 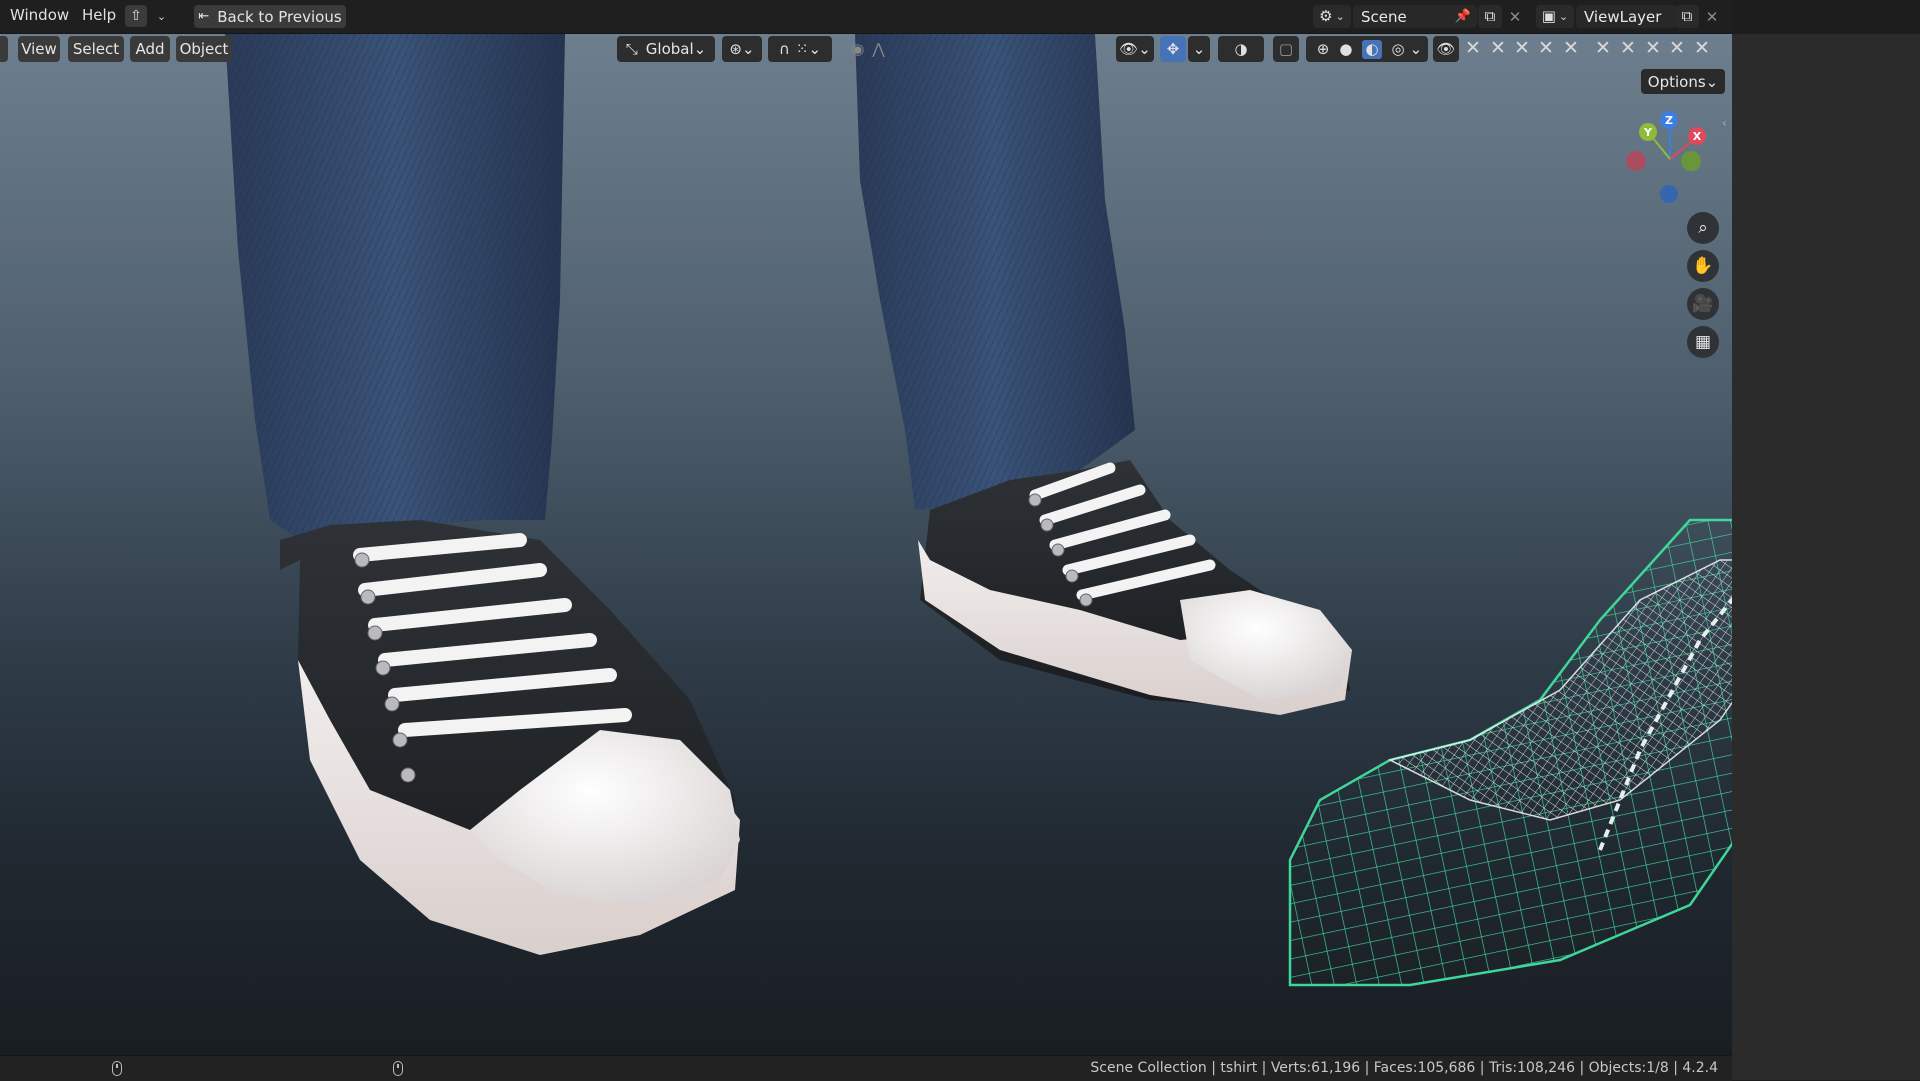 I want to click on pin-icon: 📌, so click(x=1463, y=16).